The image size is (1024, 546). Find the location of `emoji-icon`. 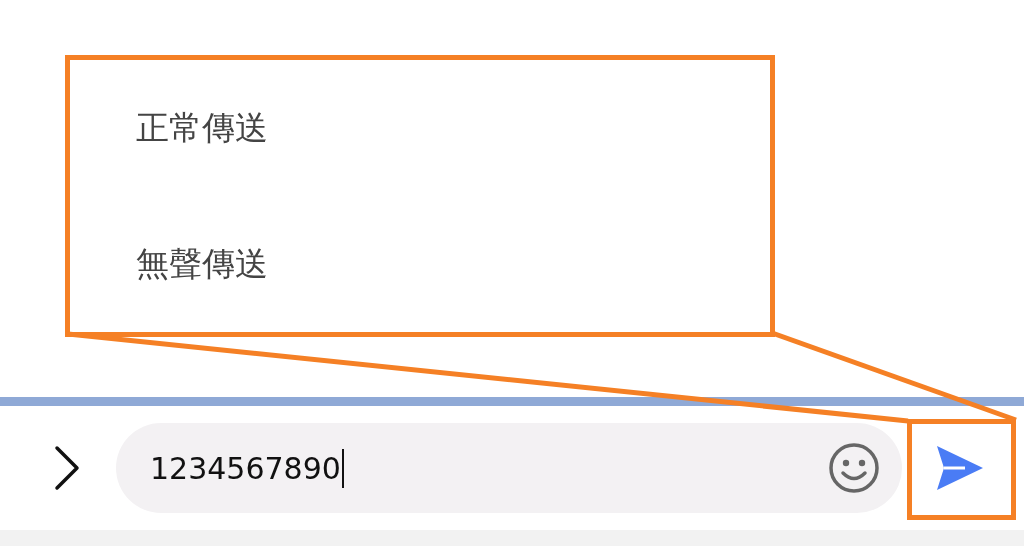

emoji-icon is located at coordinates (854, 468).